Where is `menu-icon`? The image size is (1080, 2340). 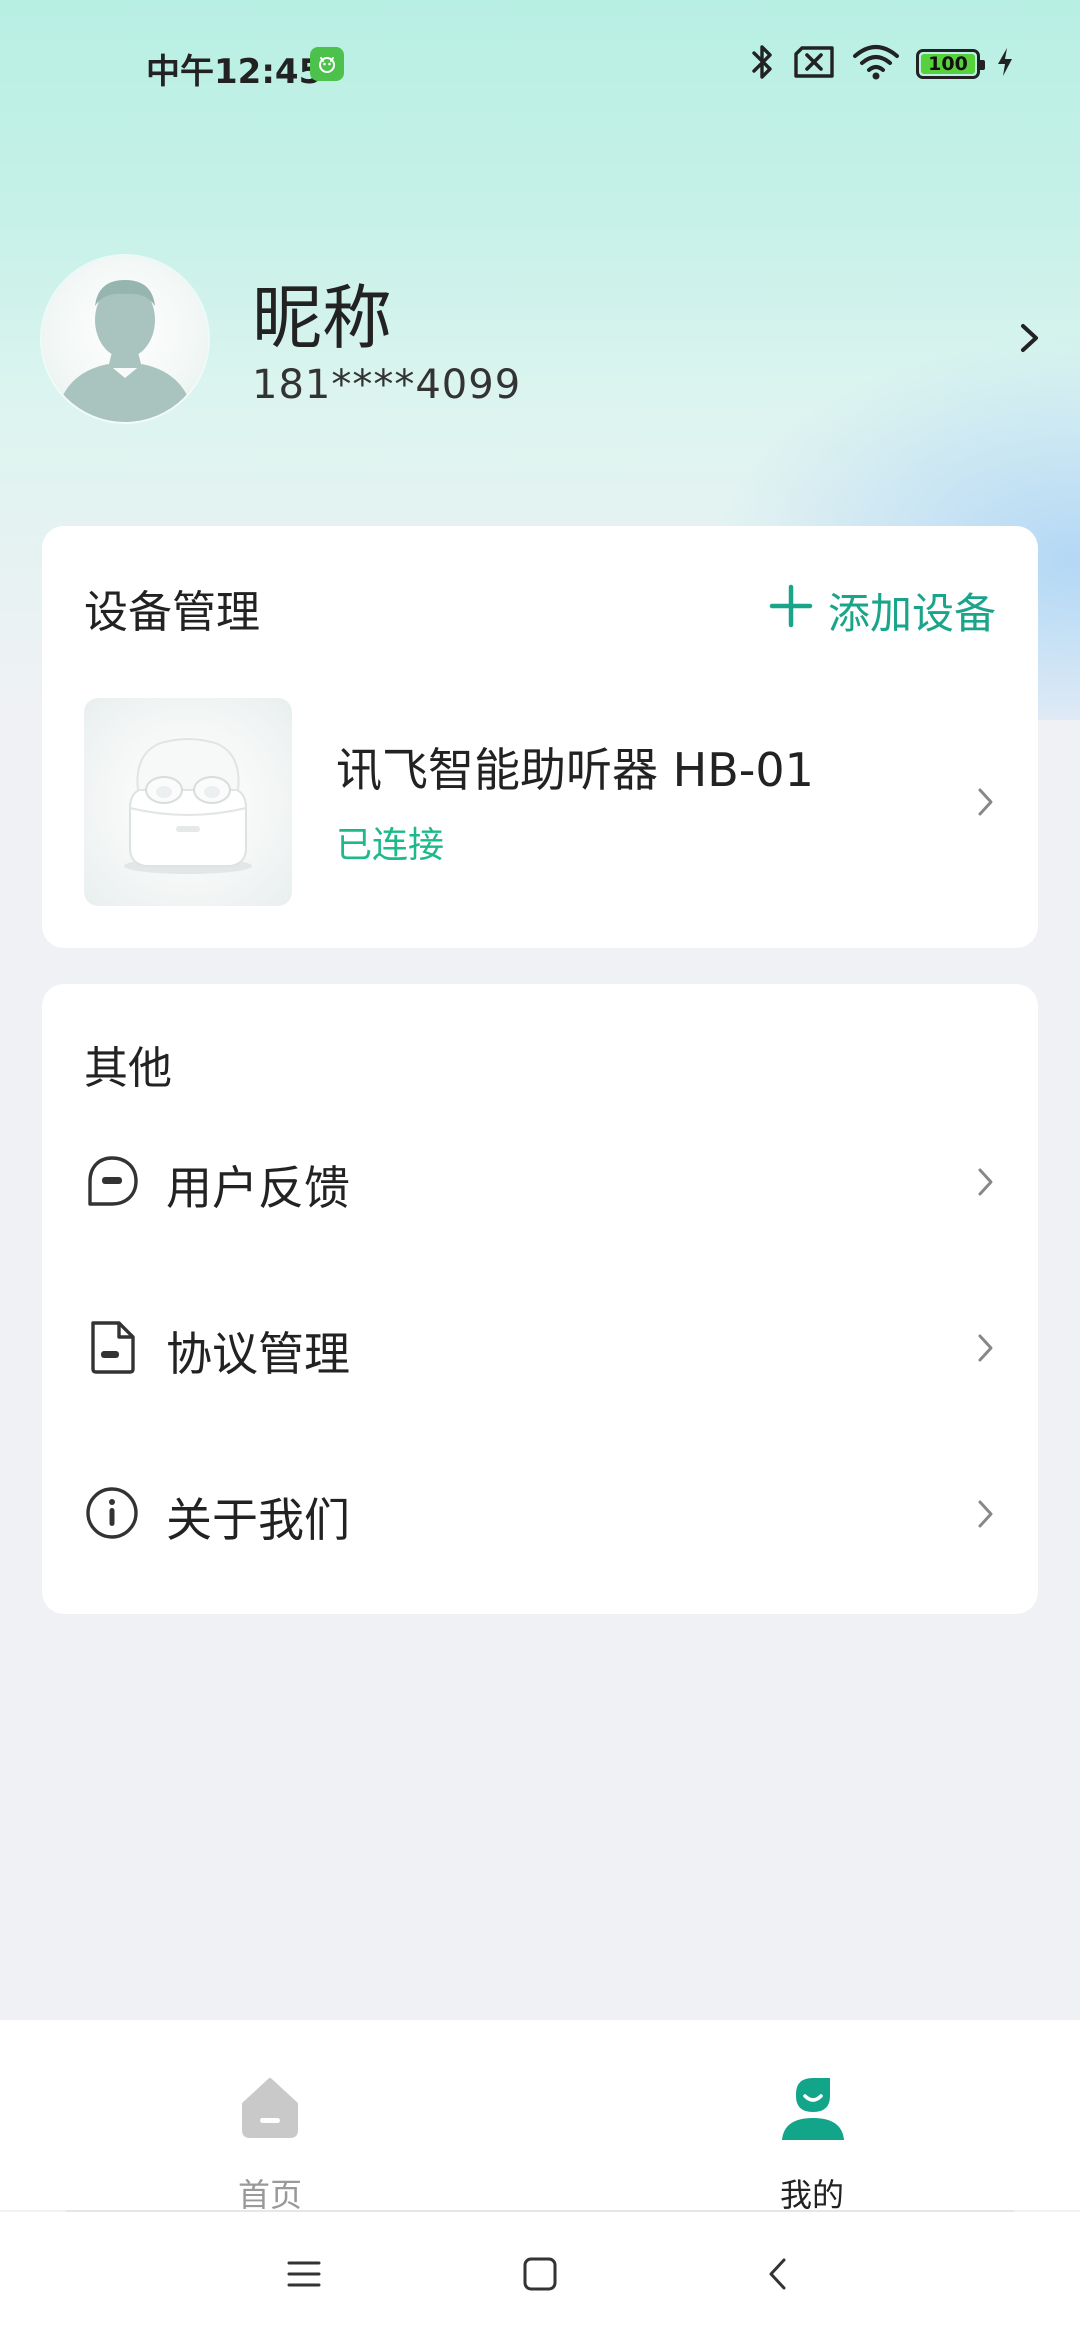 menu-icon is located at coordinates (304, 2276).